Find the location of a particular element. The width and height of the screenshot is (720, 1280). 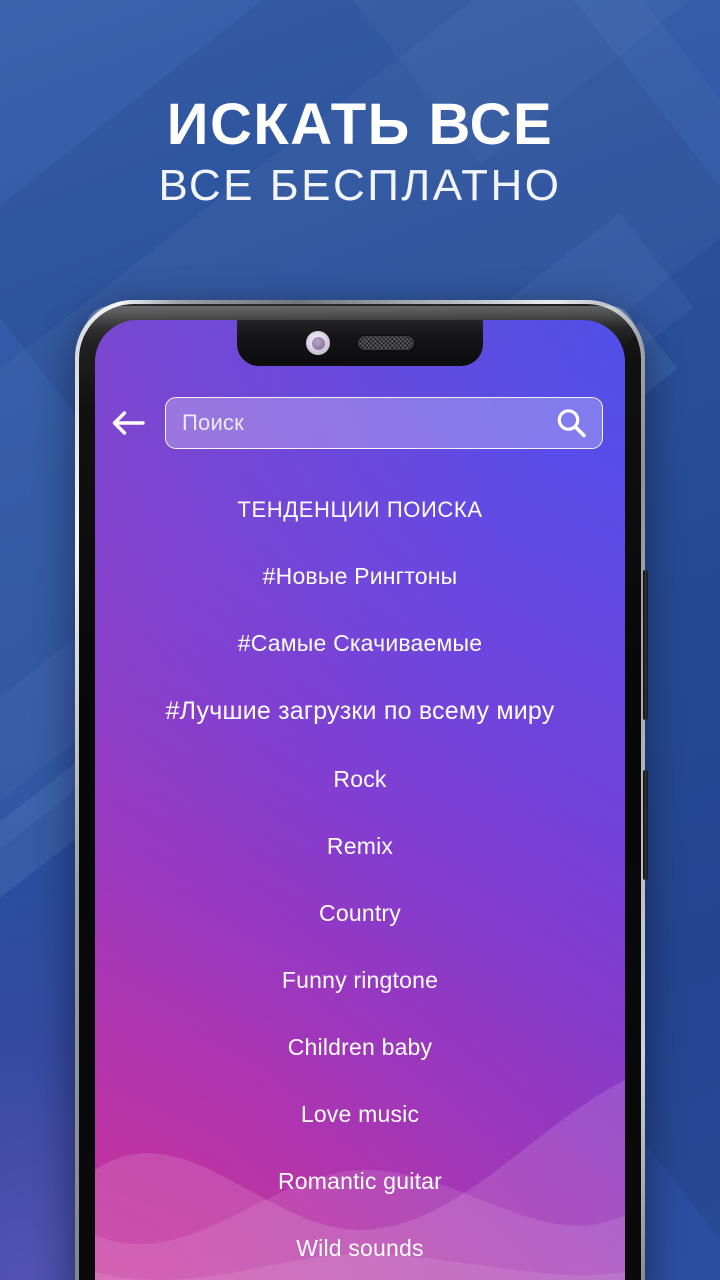

headline-secondary: ВСЕ БЕСПЛАТНО is located at coordinates (360, 185).